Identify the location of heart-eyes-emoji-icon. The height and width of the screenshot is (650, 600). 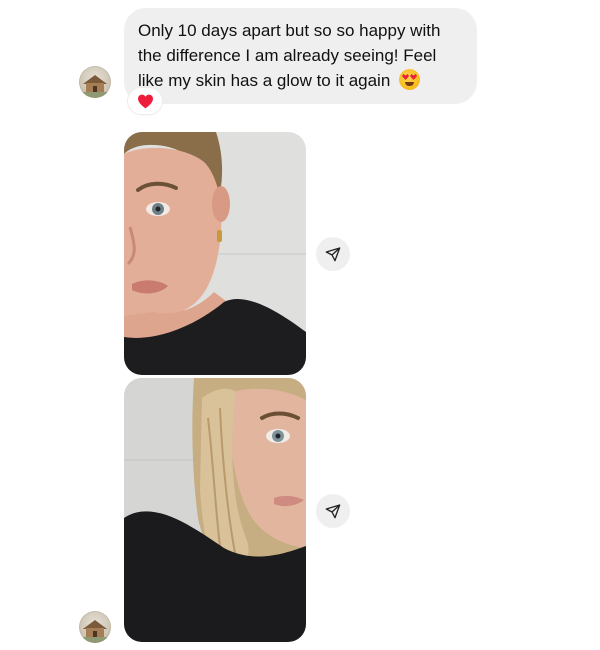
(410, 79).